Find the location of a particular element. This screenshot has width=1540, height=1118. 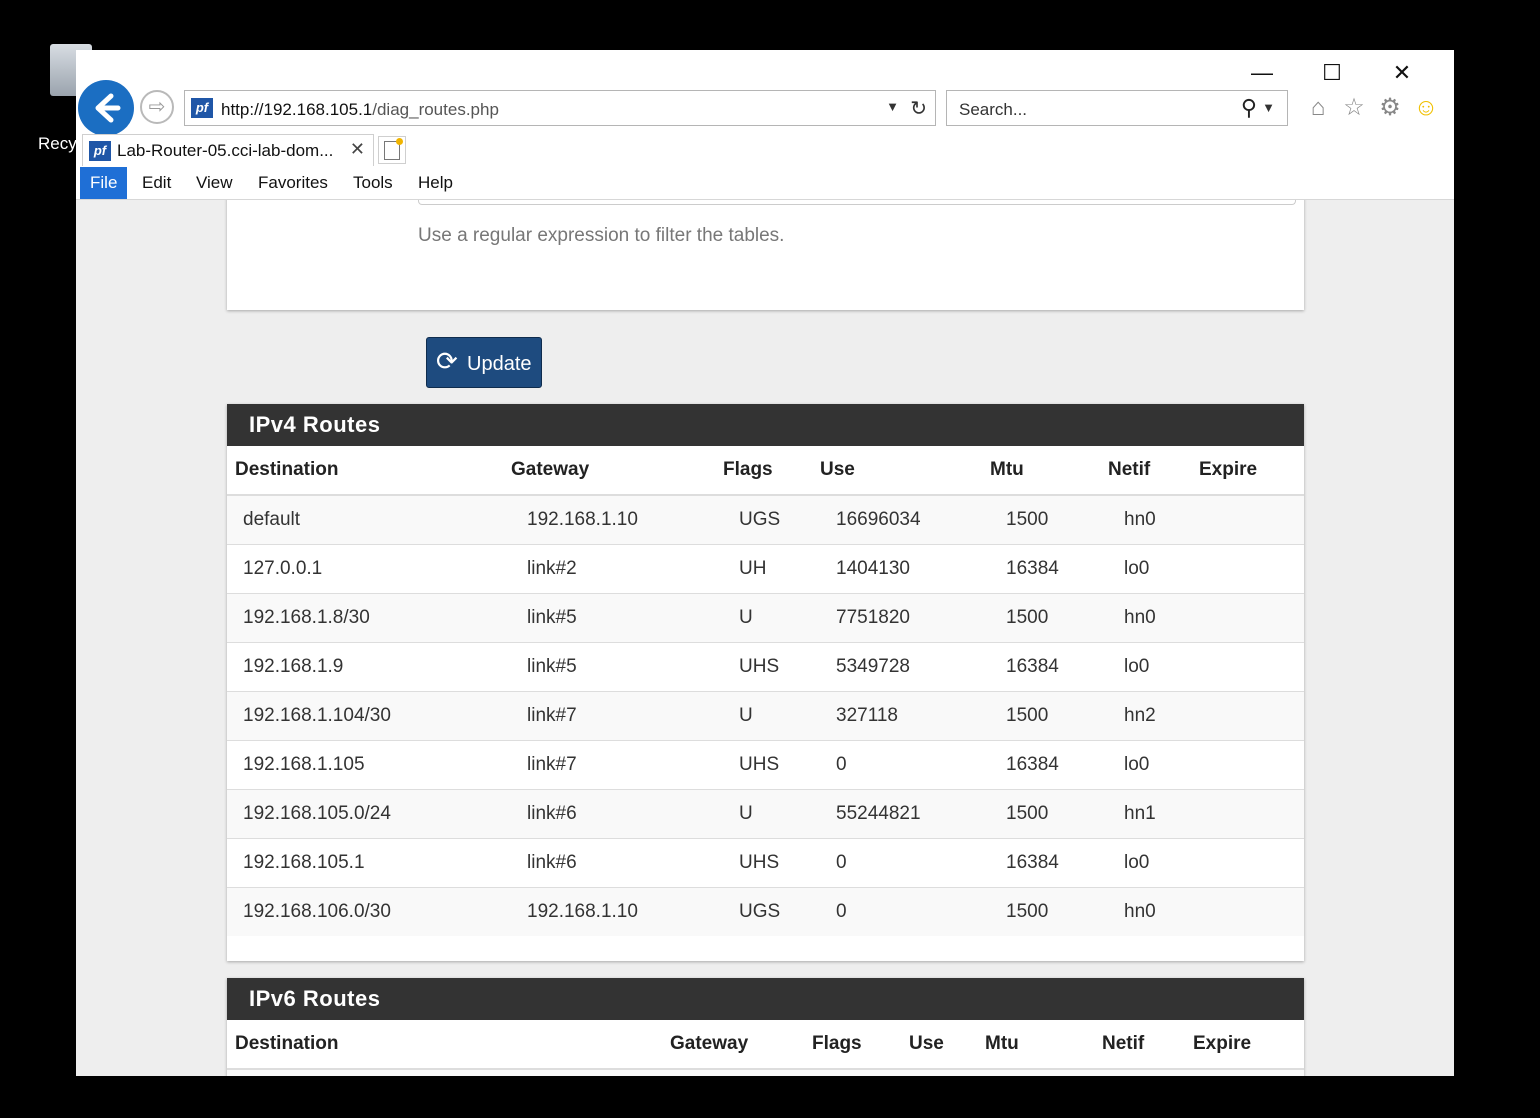

address-url: http://192.168.105.1/diag_routes.php is located at coordinates (360, 110).